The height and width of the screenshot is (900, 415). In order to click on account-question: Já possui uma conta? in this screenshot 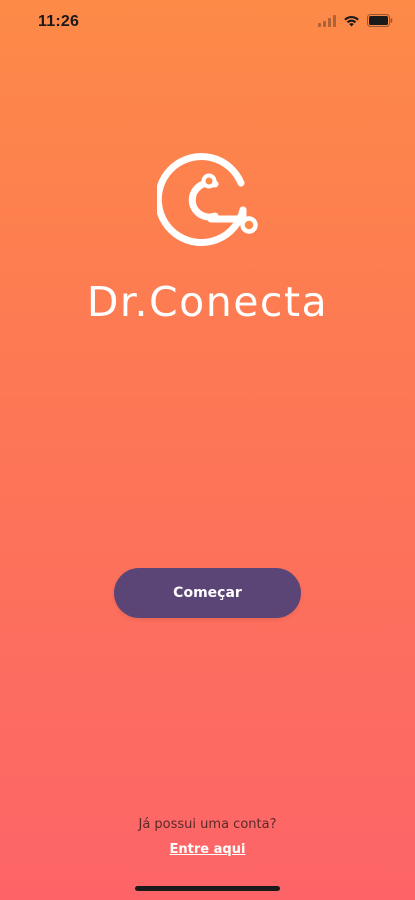, I will do `click(207, 824)`.